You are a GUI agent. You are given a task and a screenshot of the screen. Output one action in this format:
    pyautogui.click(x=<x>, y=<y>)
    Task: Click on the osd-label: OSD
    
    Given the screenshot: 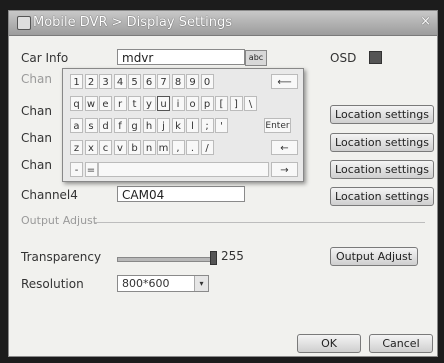 What is the action you would take?
    pyautogui.click(x=343, y=58)
    